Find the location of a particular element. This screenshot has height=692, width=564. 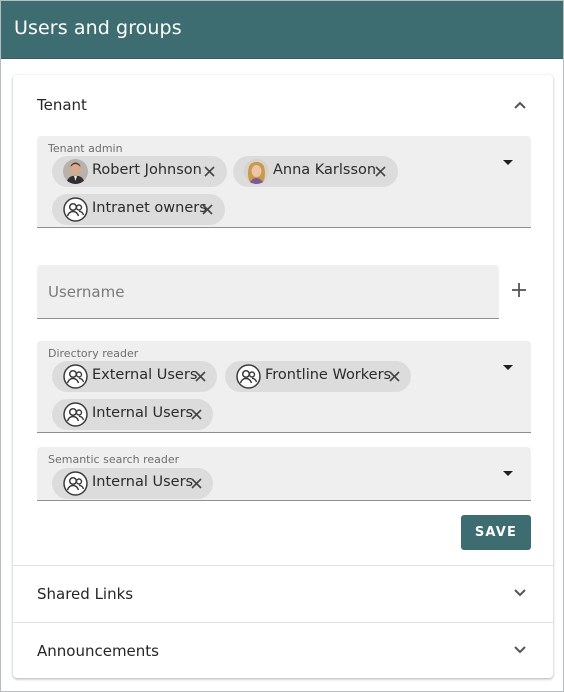

chip-intranet-owners: Intranet owners is located at coordinates (138, 209).